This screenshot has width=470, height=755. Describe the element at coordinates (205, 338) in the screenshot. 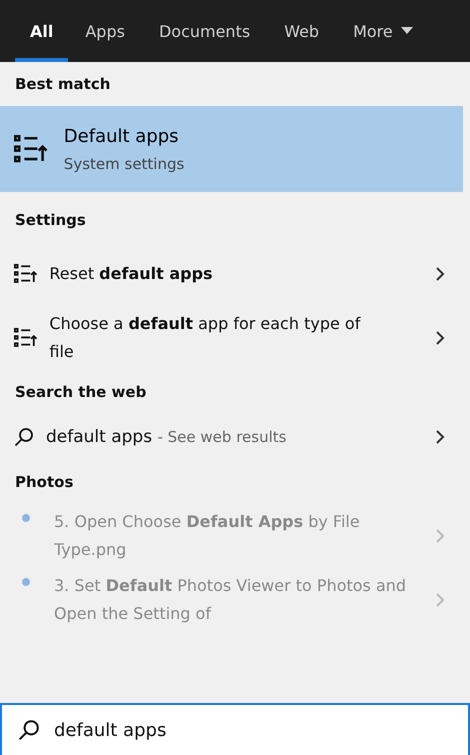

I see `result-text: Choose a default app for each type of file` at that location.